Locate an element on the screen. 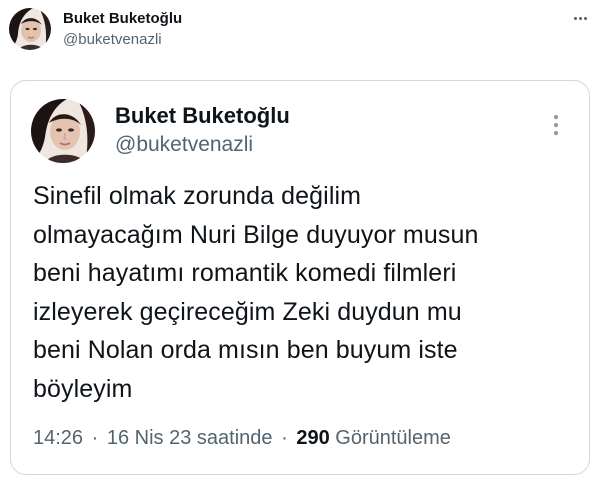 Image resolution: width=600 pixels, height=484 pixels. tweet-text-line: olmayacağım Nuri Bilge duyuyor musun is located at coordinates (256, 234).